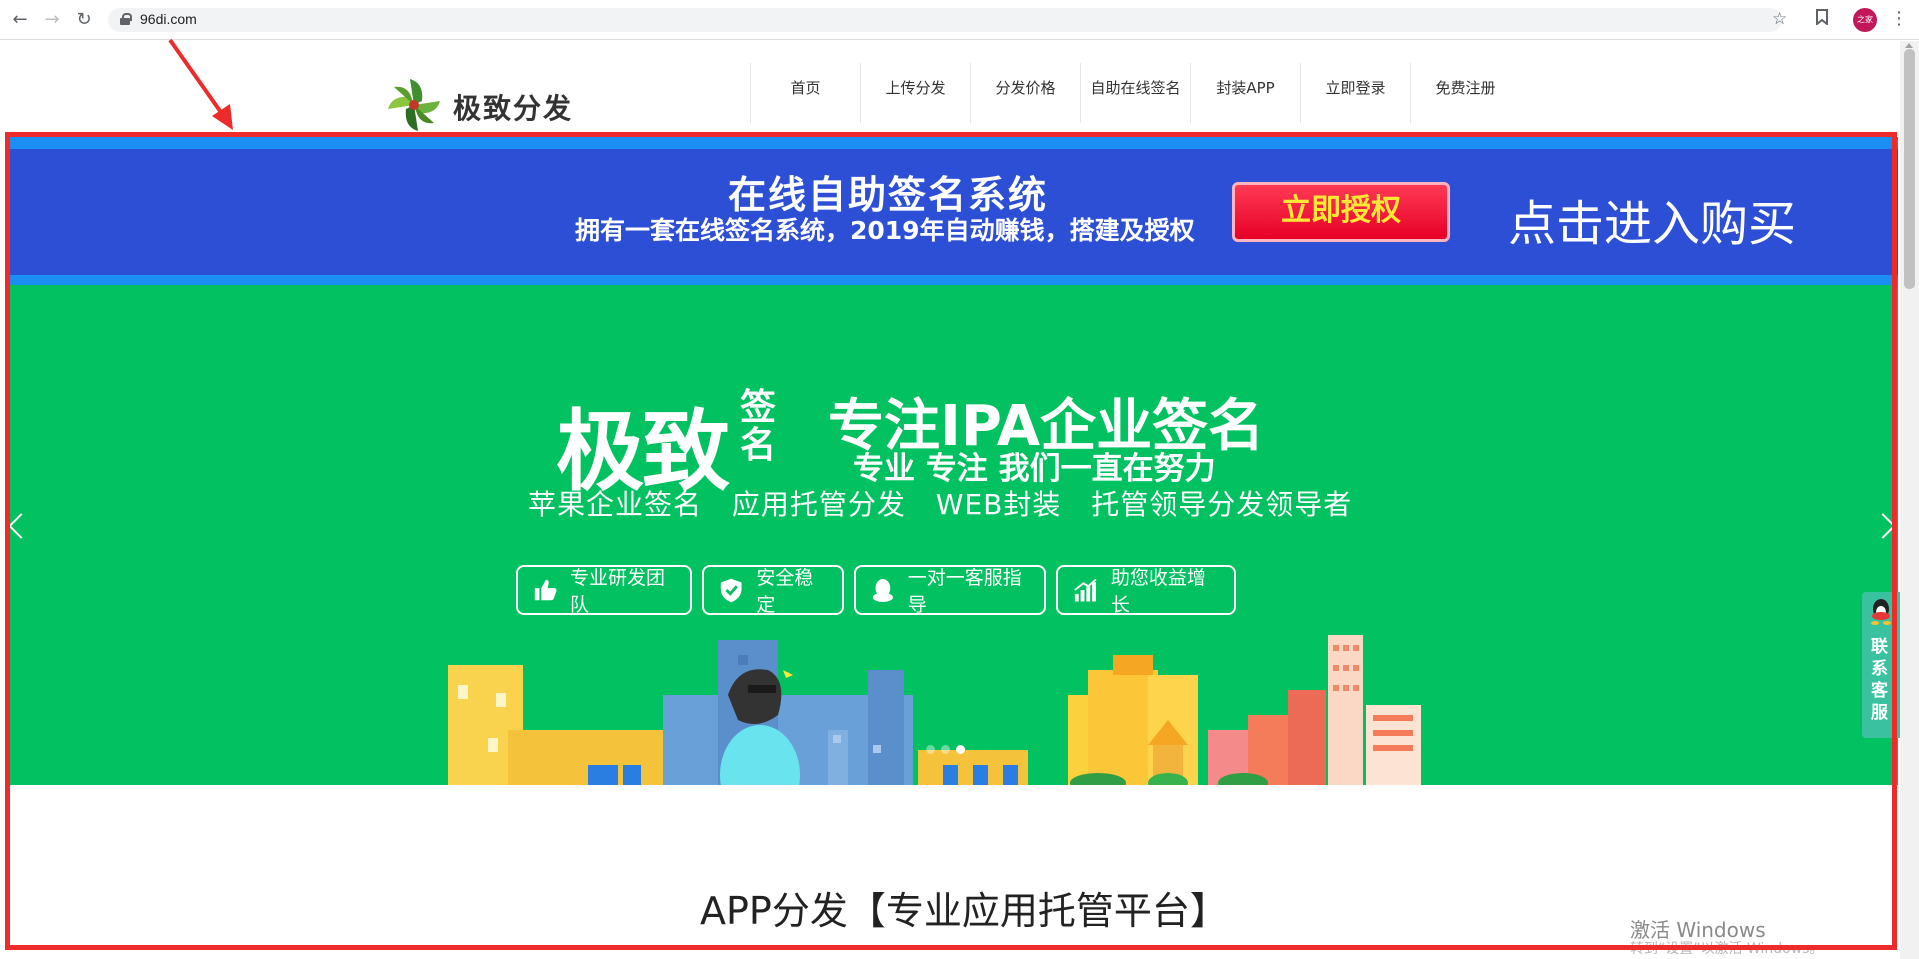 The image size is (1919, 959). I want to click on top-navigation: 首页 上传分发 分发价格 自助在线签名 封装APP 立即登录 免费注册, so click(1135, 93).